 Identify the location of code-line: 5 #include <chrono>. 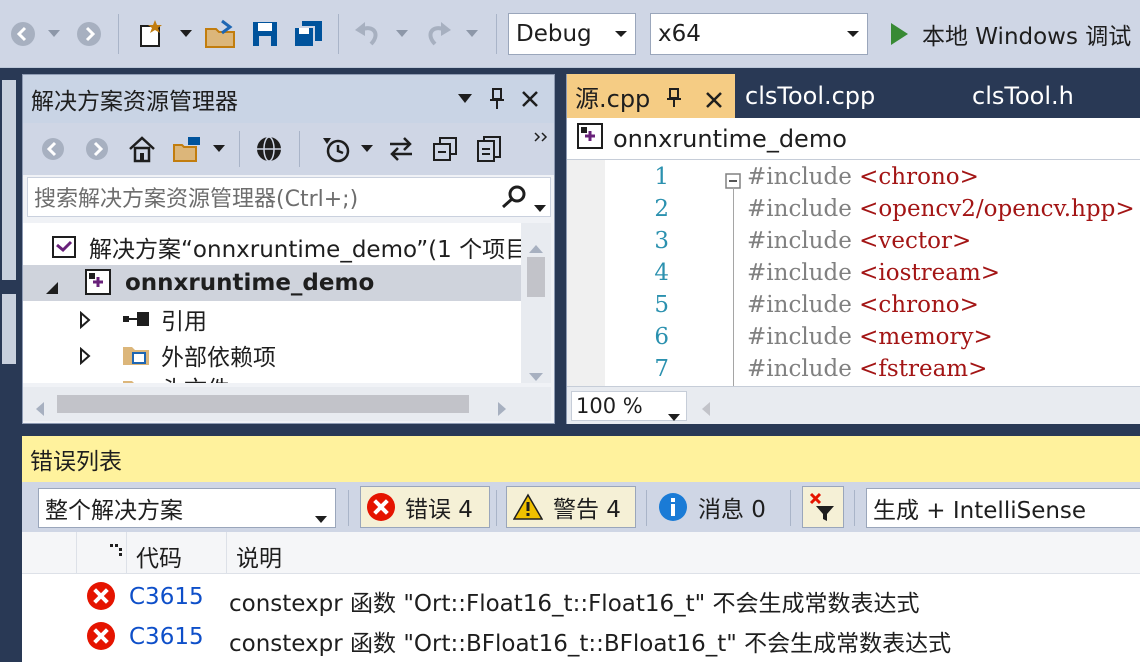
(853, 308).